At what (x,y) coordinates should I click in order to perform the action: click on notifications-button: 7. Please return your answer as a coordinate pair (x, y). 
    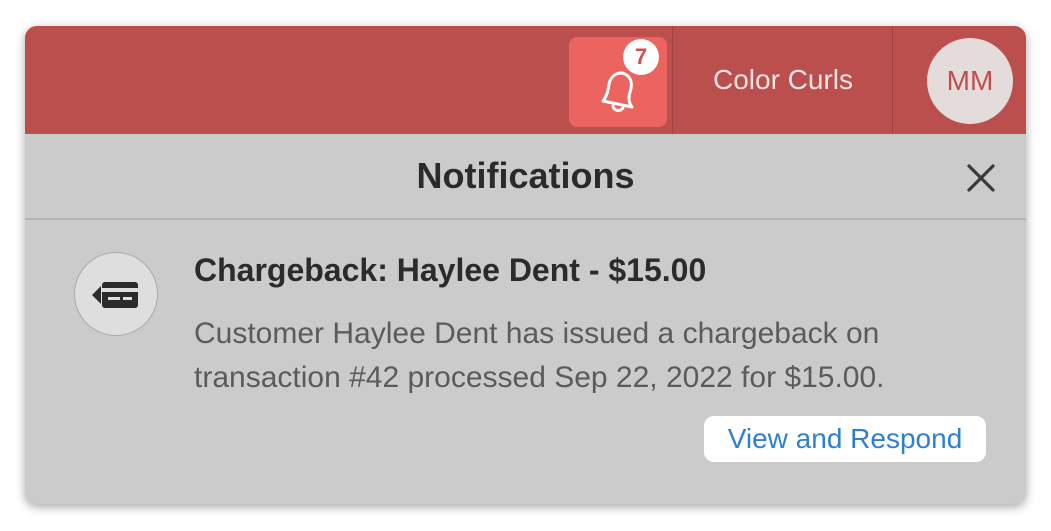
    Looking at the image, I should click on (618, 82).